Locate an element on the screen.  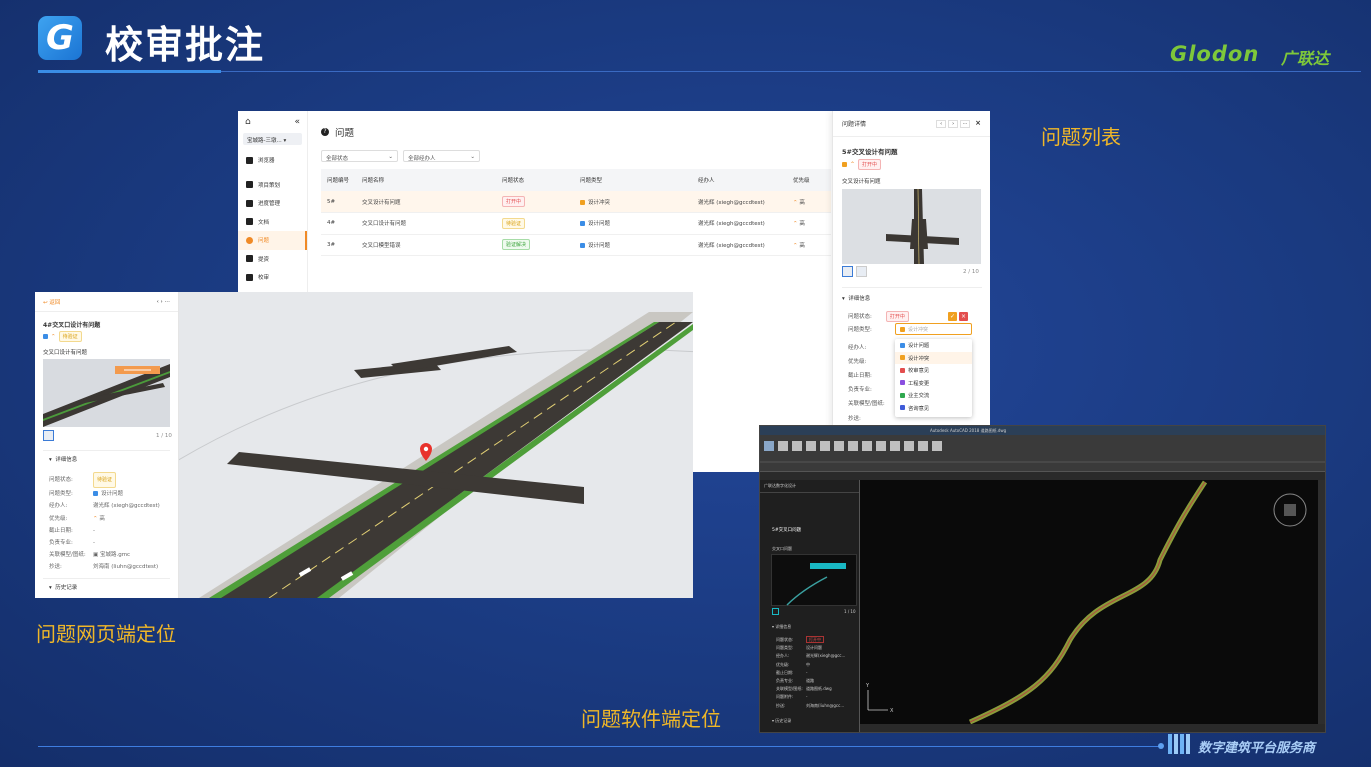
cancel-icon: × is located at coordinates (963, 316).